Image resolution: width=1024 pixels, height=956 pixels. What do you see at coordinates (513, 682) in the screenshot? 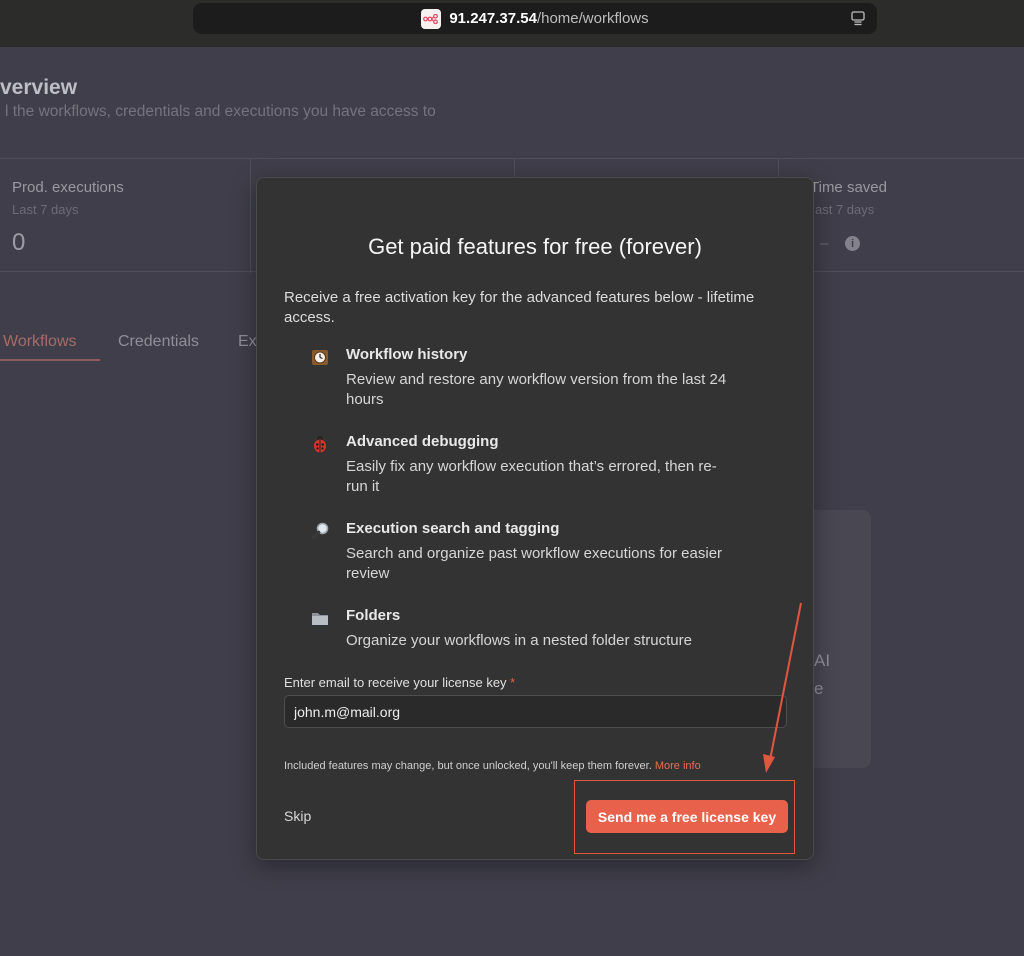
I see `required-asterisk: *` at bounding box center [513, 682].